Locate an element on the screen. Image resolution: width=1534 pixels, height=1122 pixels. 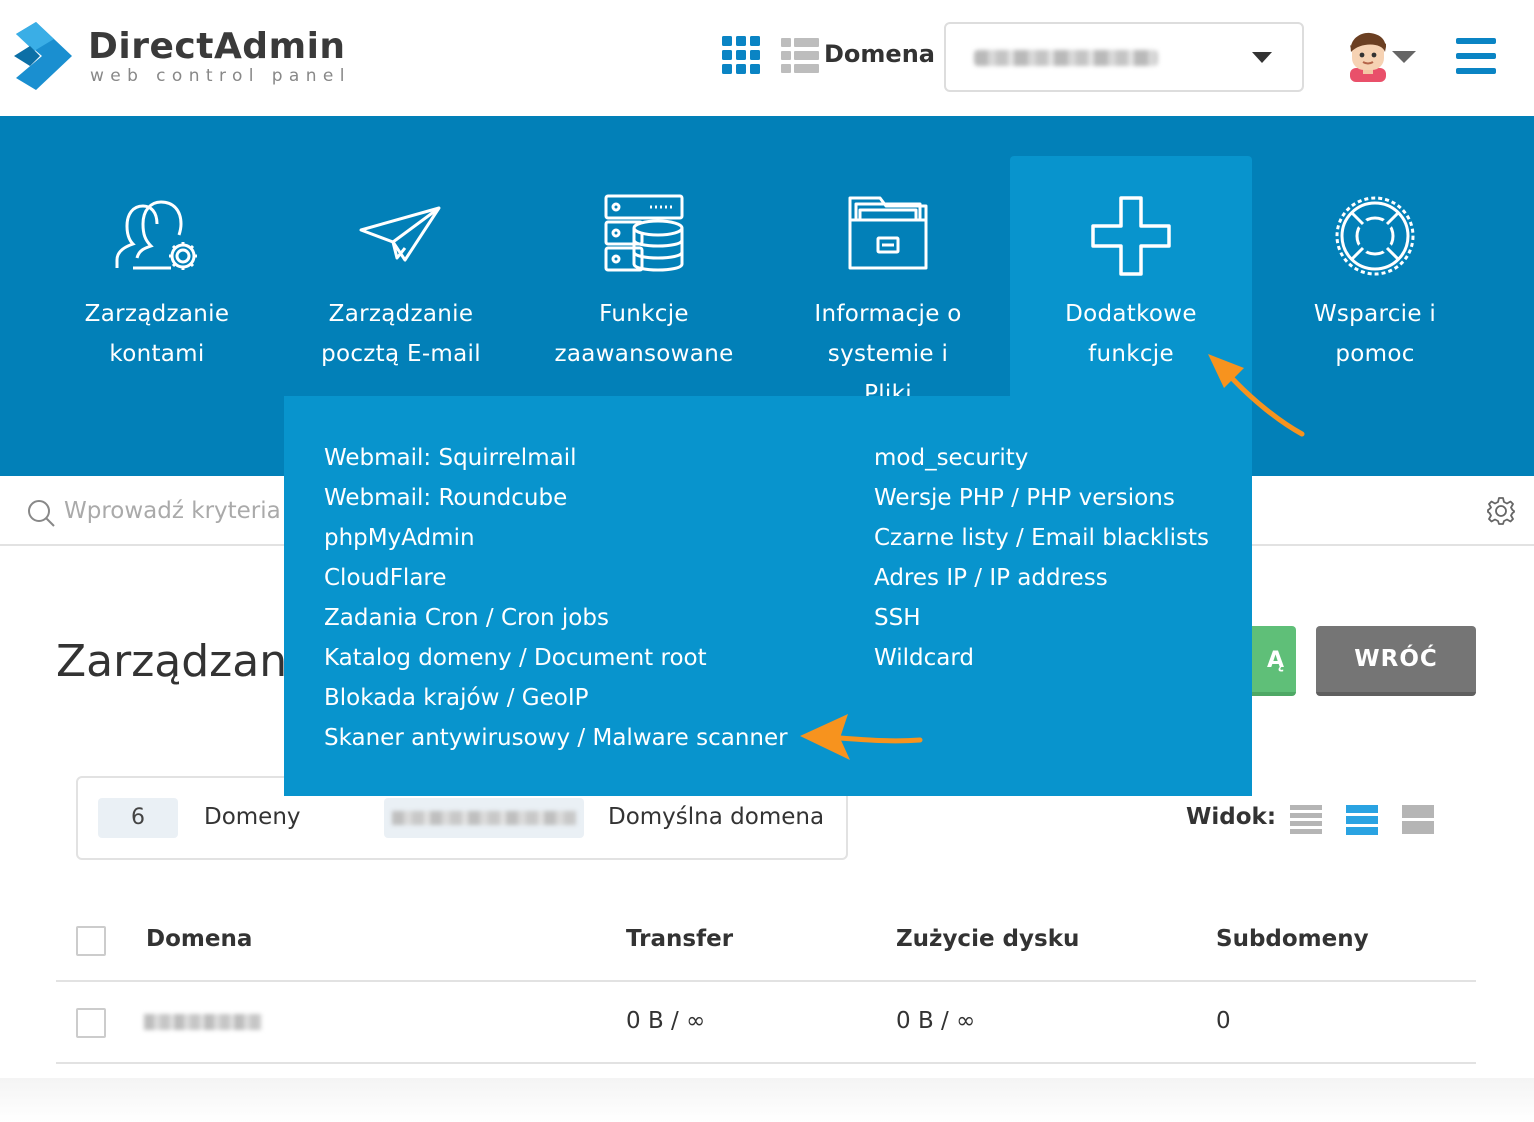
menu-item-php-versions: Wersje PHP / PHP versions is located at coordinates (1041, 498).